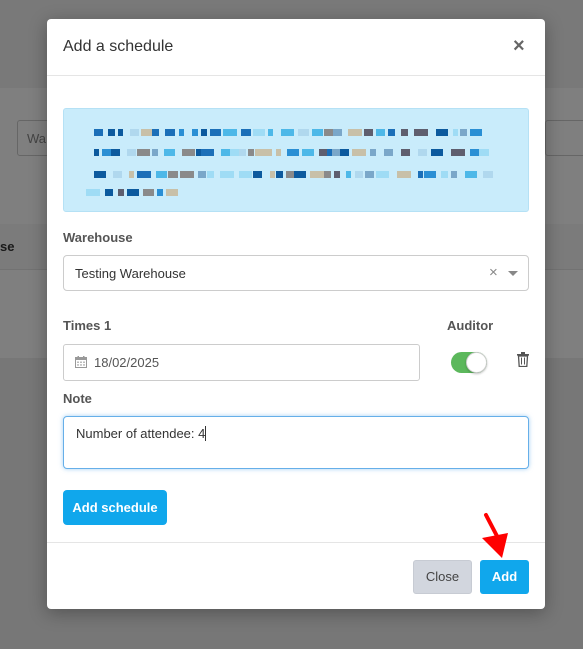 This screenshot has width=583, height=649. Describe the element at coordinates (296, 273) in the screenshot. I see `warehouse-select: Testing Warehouse ×` at that location.